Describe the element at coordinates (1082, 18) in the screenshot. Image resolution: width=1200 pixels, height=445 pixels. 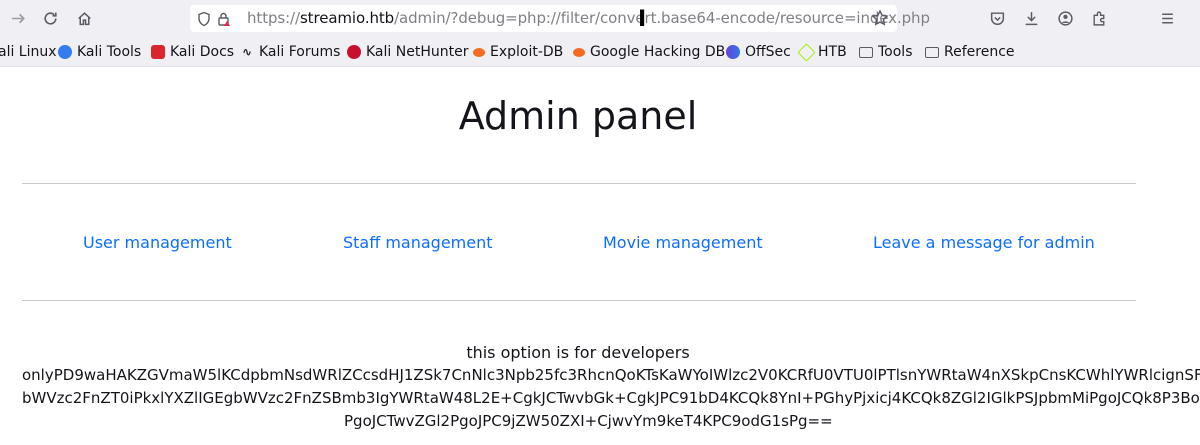
I see `toolbar-actions` at that location.